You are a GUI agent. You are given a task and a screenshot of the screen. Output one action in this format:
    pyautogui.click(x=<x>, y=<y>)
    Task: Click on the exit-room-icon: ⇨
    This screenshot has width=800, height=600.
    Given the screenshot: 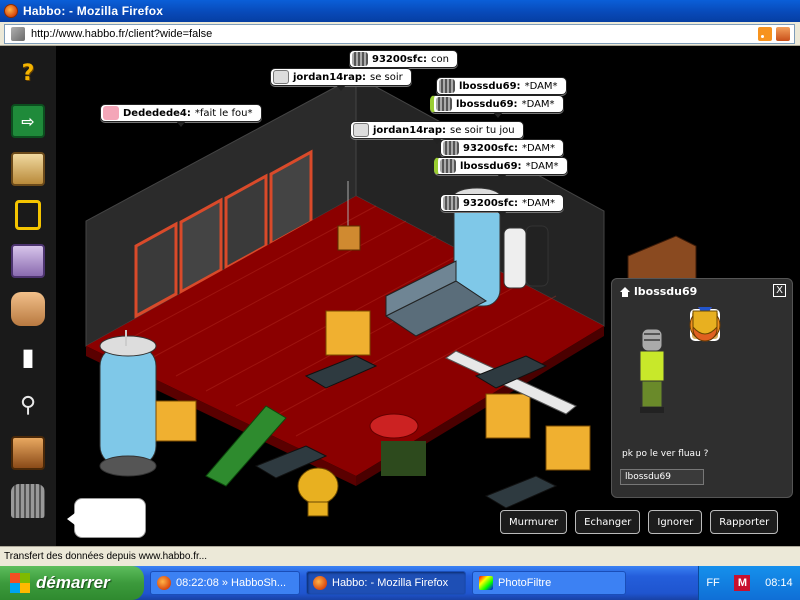 What is the action you would take?
    pyautogui.click(x=28, y=121)
    